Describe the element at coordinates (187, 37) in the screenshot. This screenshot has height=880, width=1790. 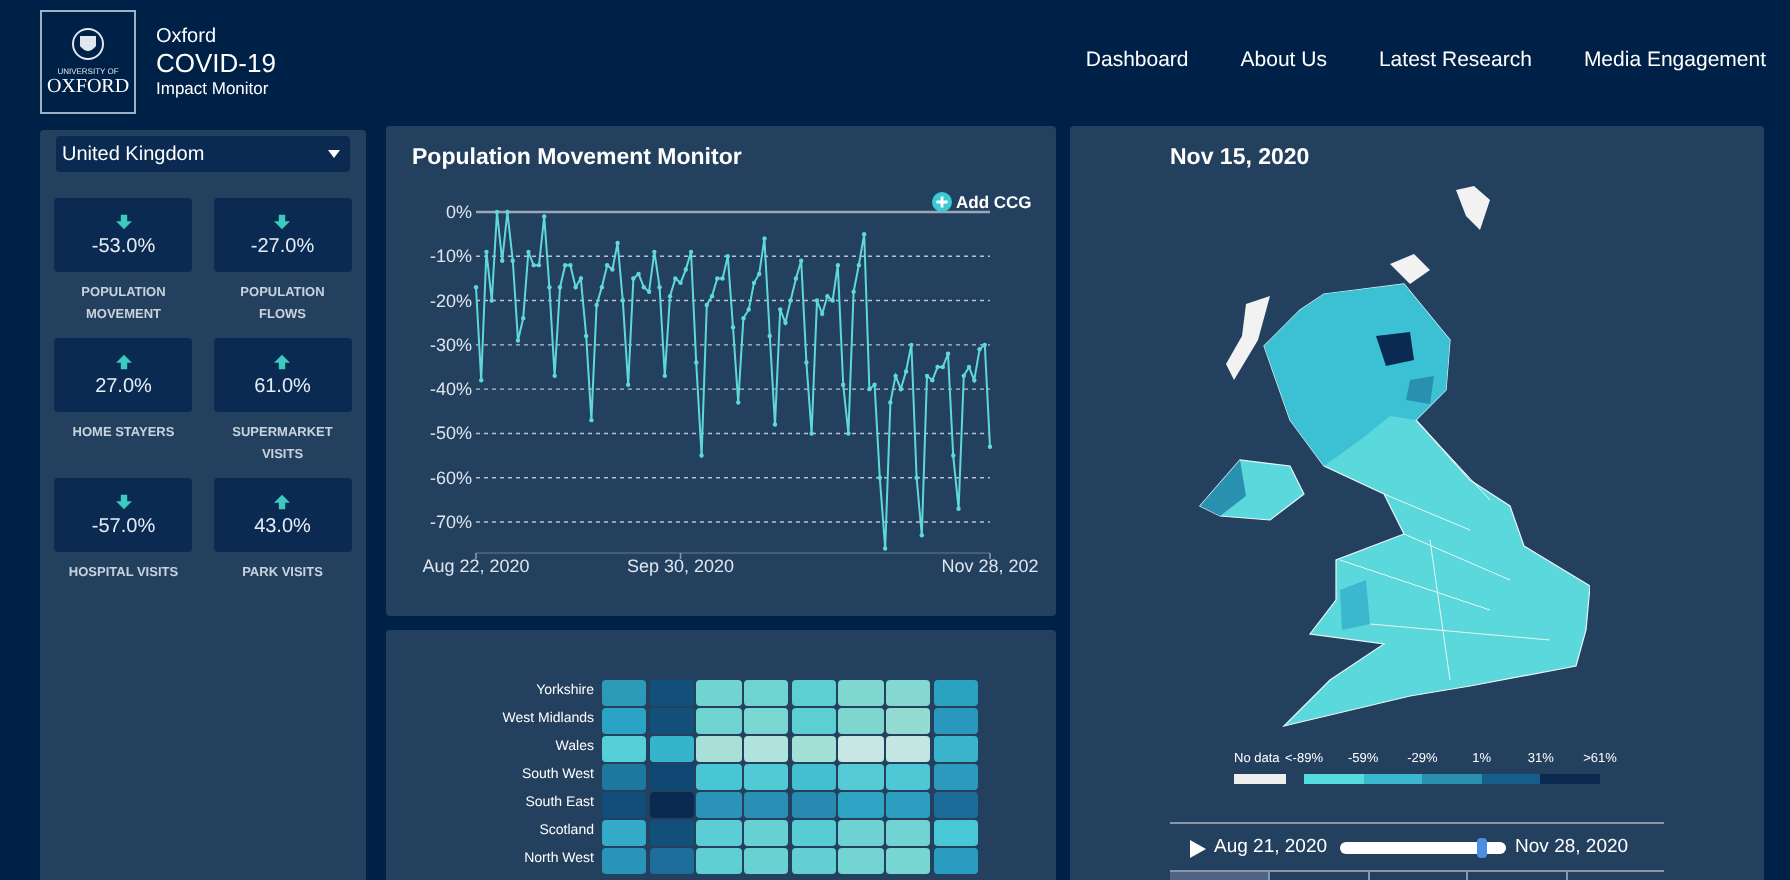
I see `brand-name: Oxford` at that location.